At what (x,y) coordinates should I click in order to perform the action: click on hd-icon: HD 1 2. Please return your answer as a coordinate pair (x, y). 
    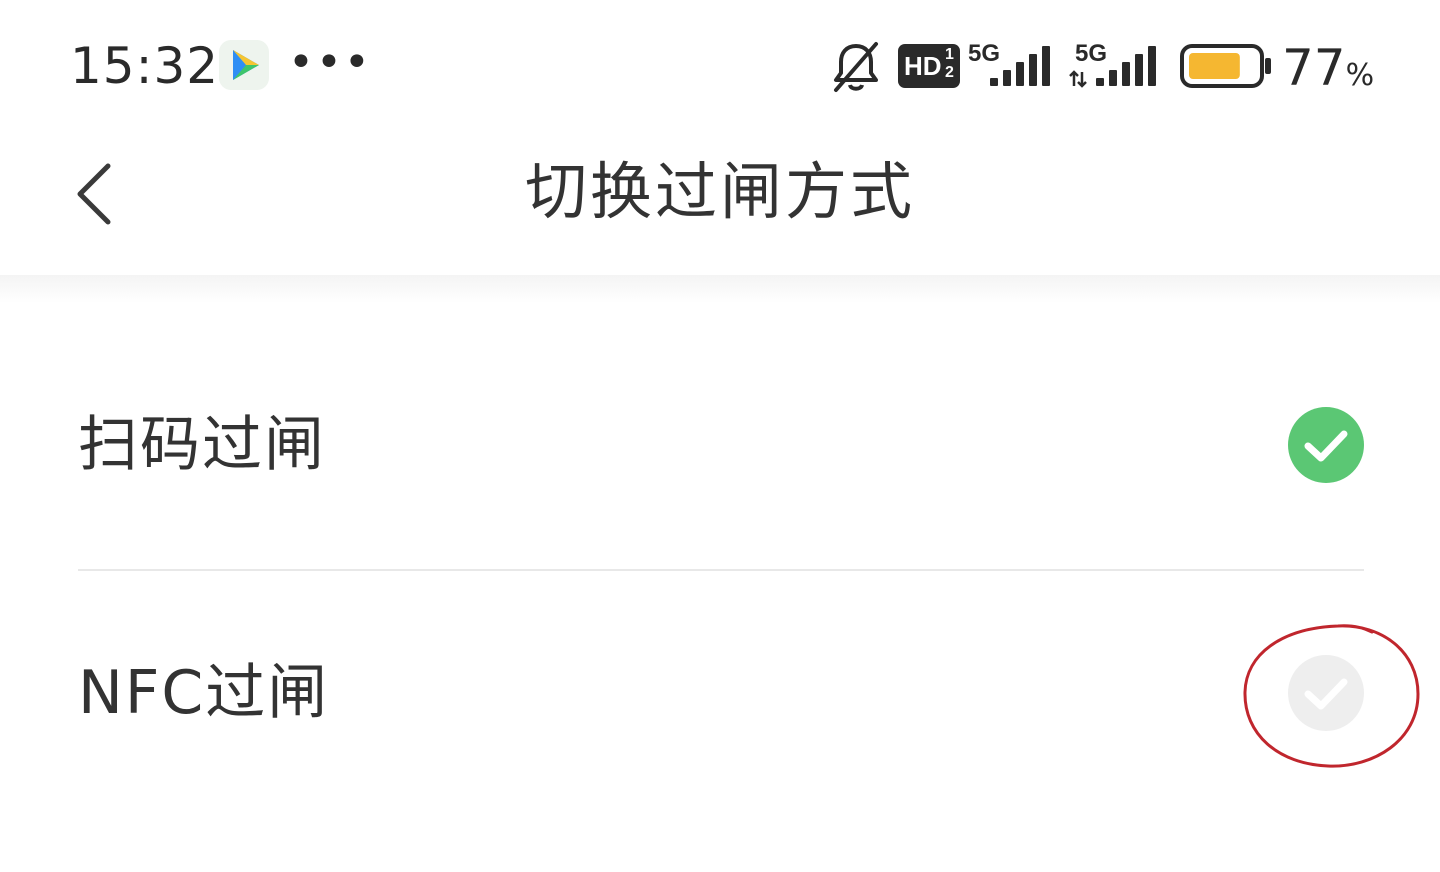
    Looking at the image, I should click on (929, 66).